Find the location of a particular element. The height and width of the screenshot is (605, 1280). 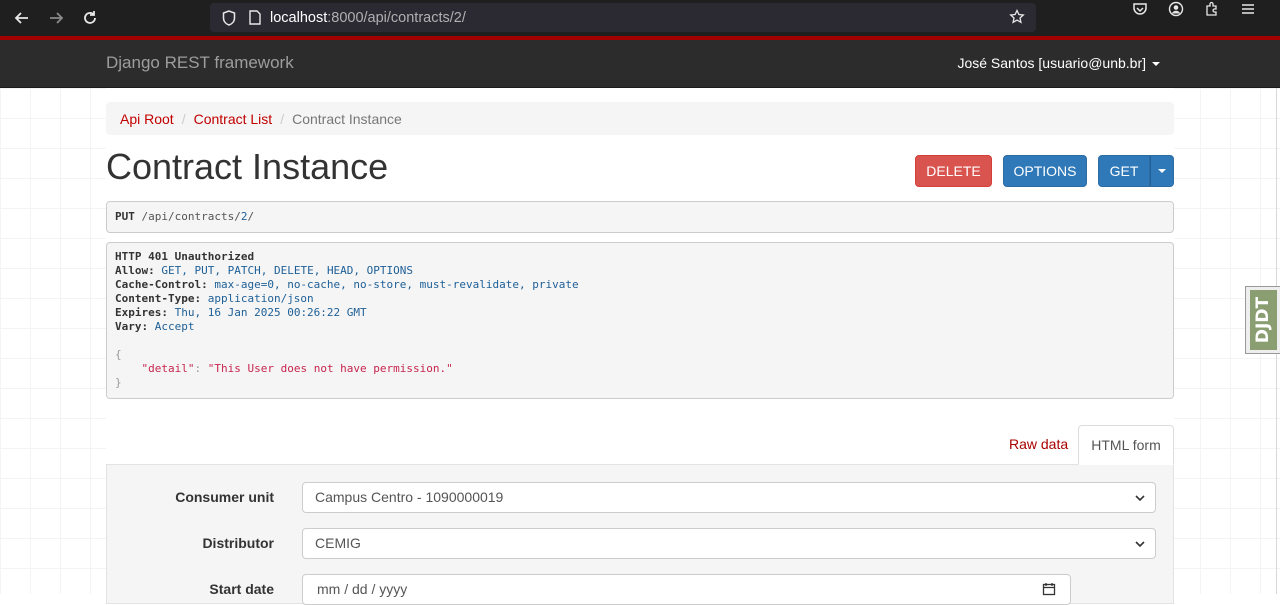

start-date-label: Start date is located at coordinates (241, 589).